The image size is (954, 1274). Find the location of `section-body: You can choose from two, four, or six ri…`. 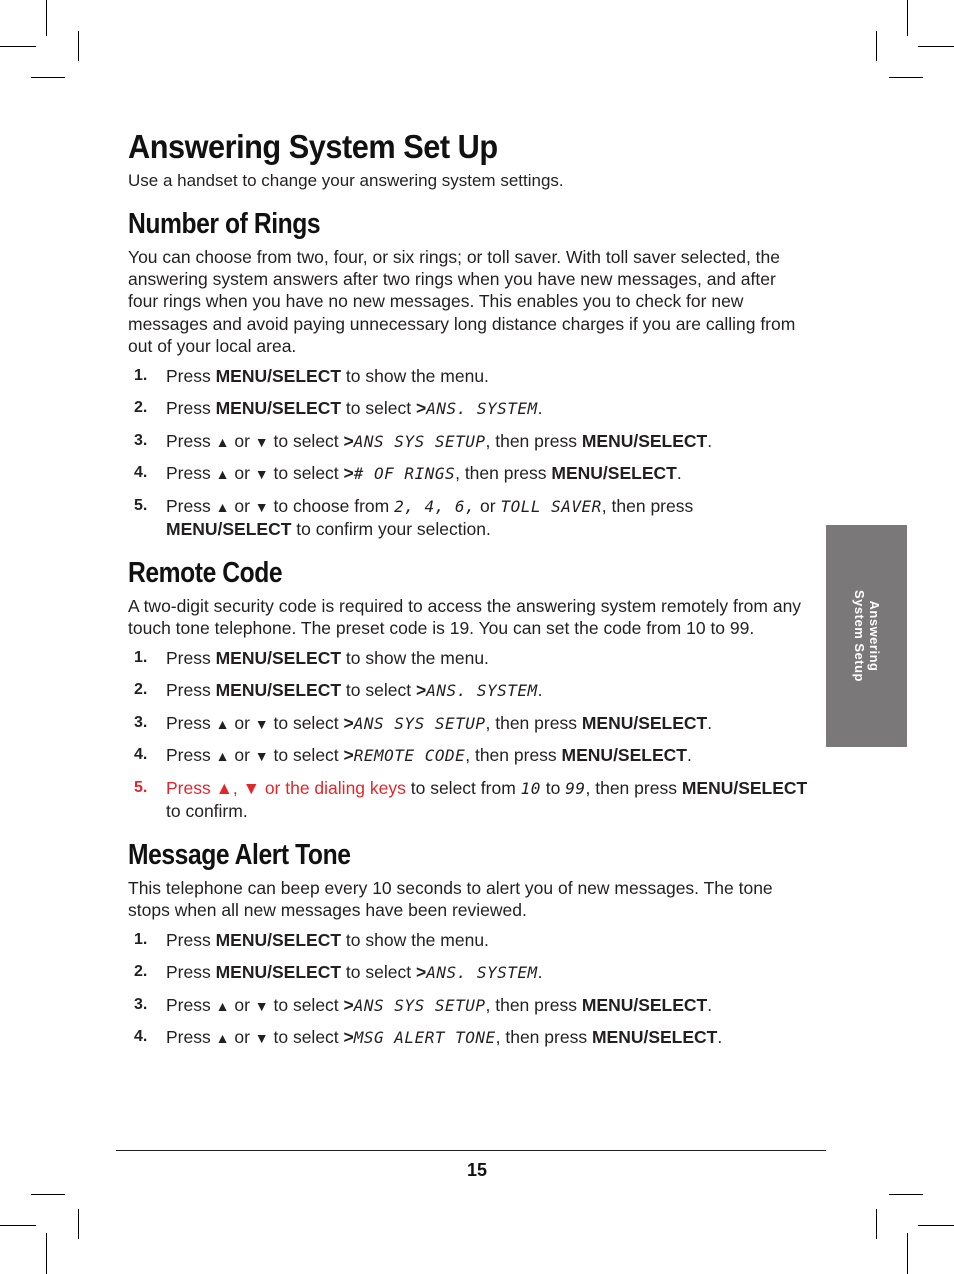

section-body: You can choose from two, four, or six ri… is located at coordinates (462, 301).